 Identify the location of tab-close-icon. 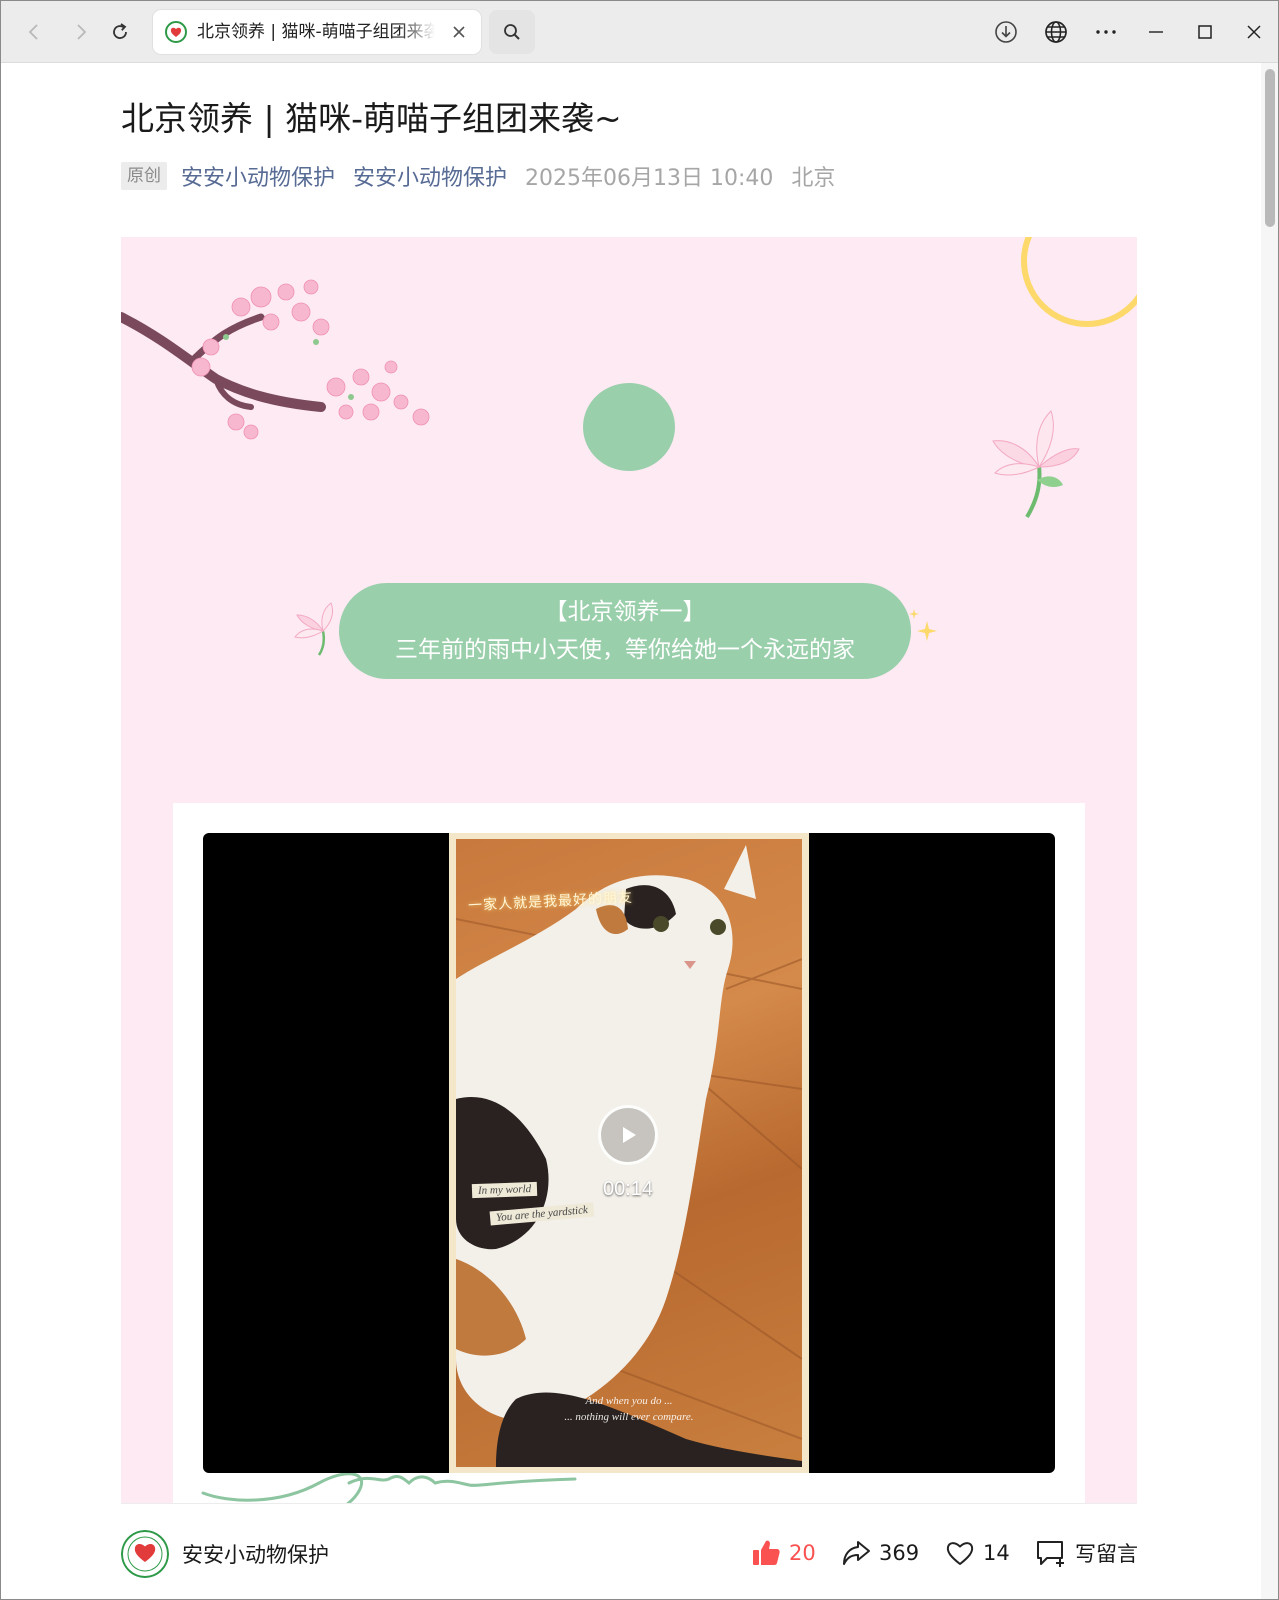
(459, 32).